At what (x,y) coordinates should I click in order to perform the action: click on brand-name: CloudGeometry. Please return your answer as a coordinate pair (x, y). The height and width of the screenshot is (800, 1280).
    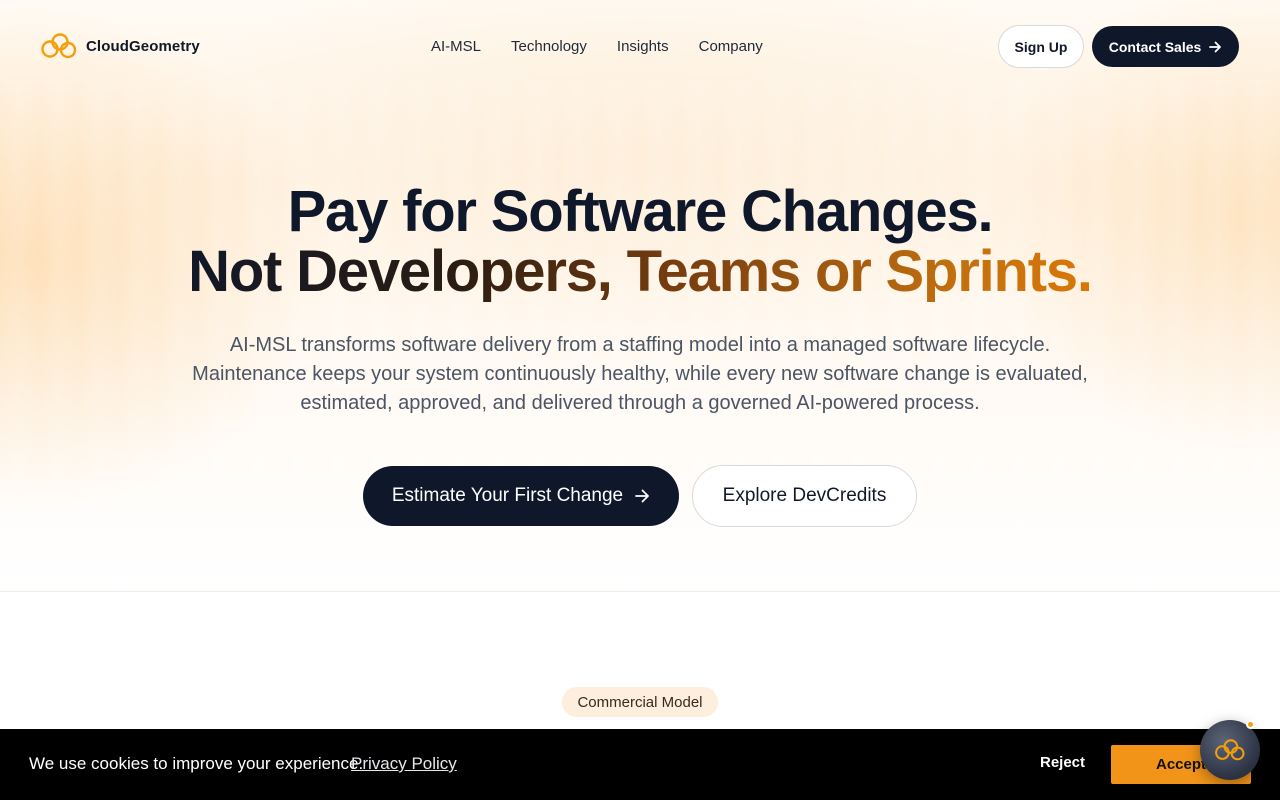
    Looking at the image, I should click on (143, 46).